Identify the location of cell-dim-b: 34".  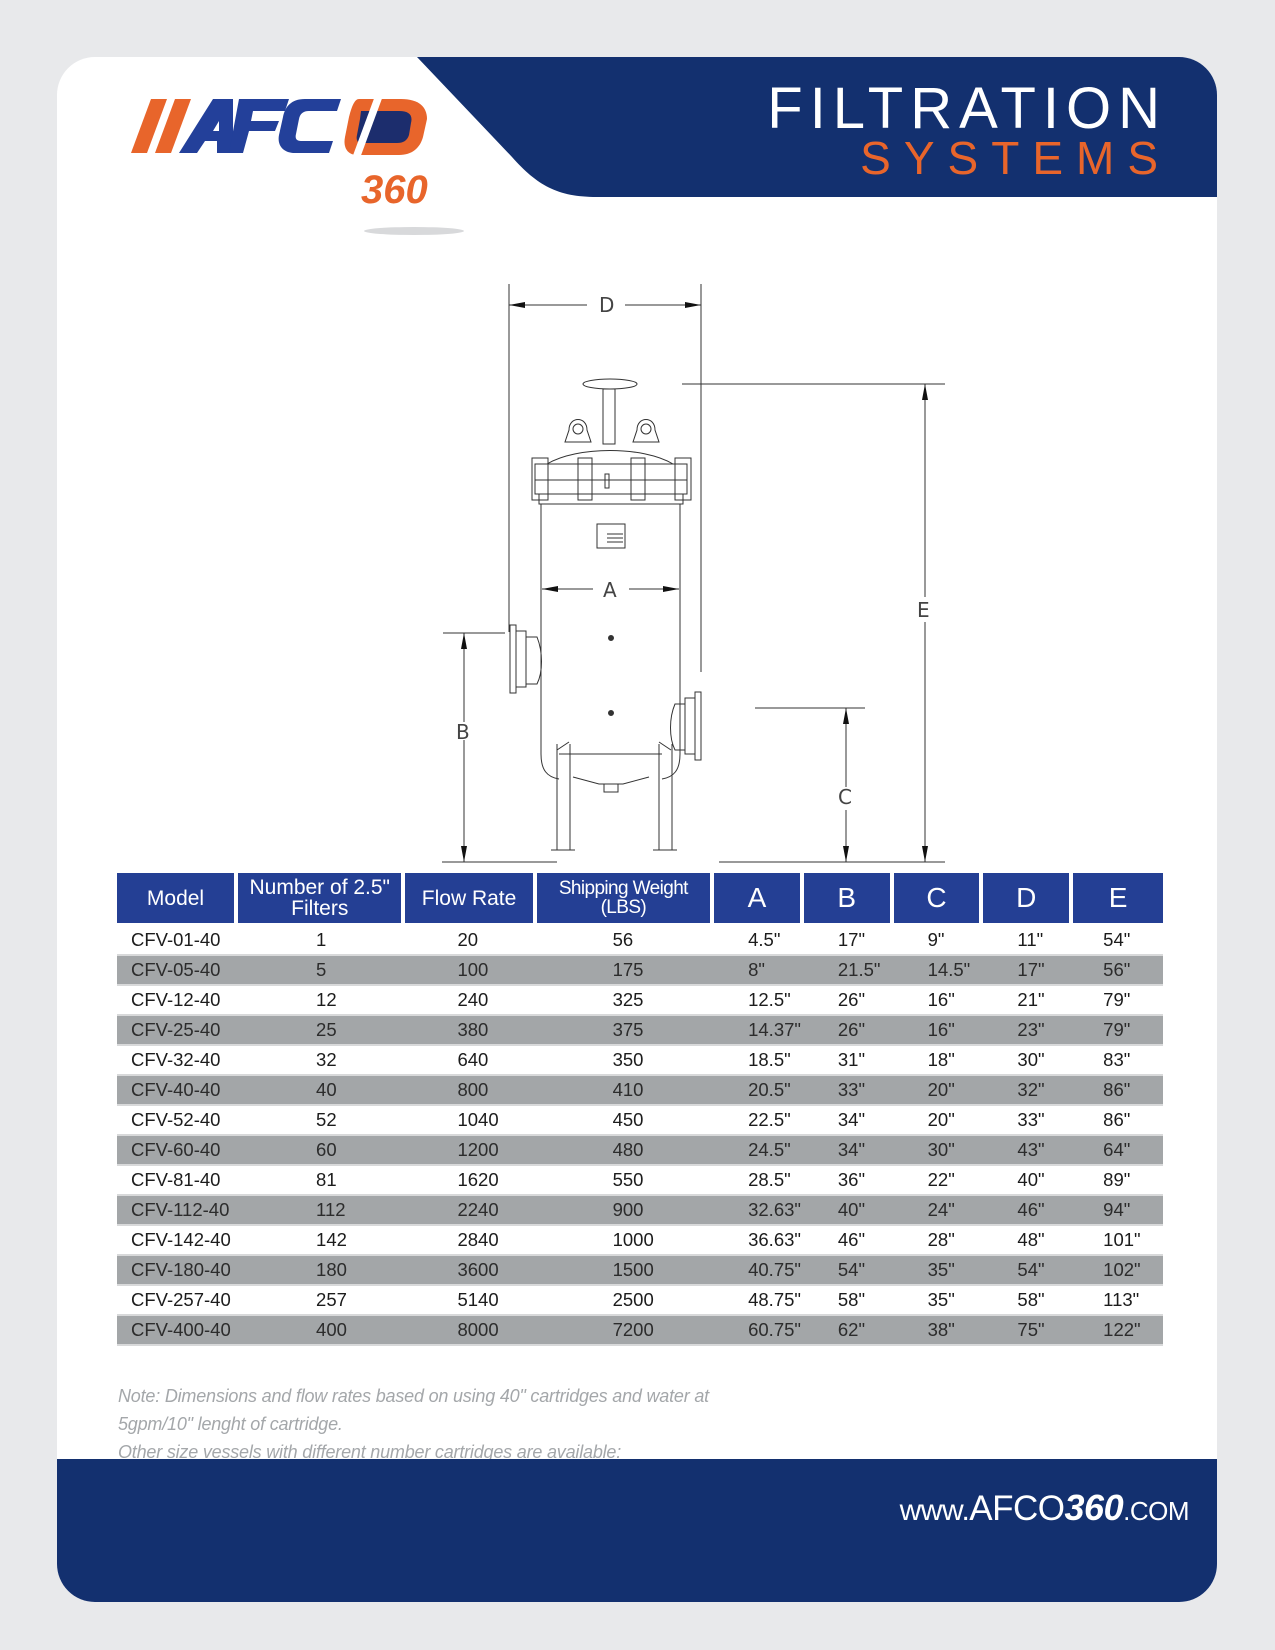
(848, 1150).